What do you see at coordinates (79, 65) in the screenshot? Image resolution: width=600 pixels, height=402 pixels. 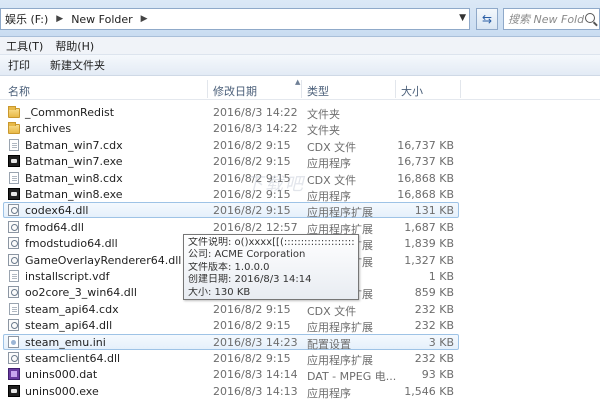 I see `new-folder-button: 新建文件夹` at bounding box center [79, 65].